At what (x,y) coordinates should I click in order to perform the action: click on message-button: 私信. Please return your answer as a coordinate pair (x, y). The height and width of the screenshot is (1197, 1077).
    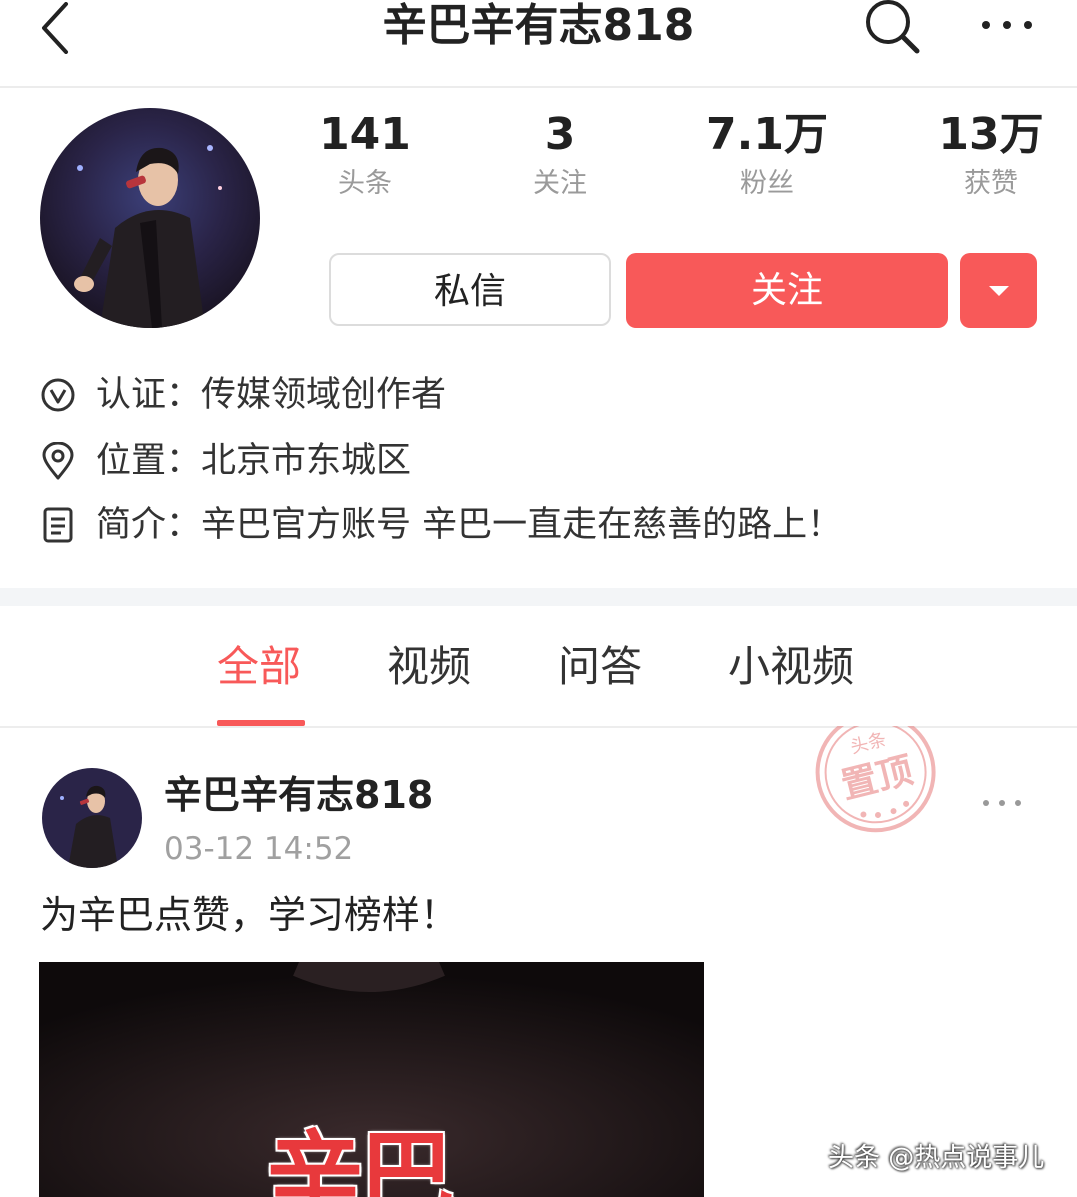
    Looking at the image, I should click on (470, 289).